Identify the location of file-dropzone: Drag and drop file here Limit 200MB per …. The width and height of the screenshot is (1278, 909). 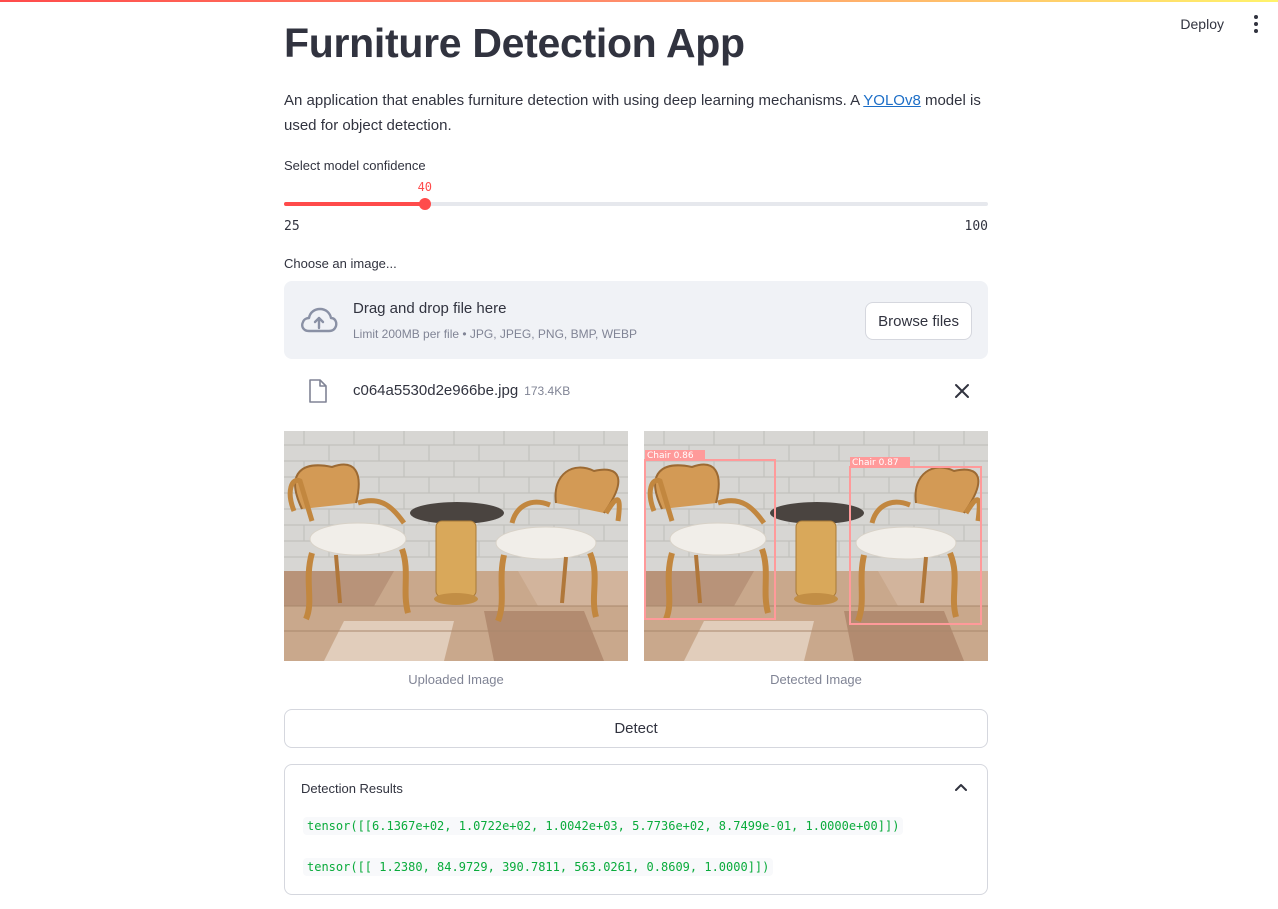
(636, 320).